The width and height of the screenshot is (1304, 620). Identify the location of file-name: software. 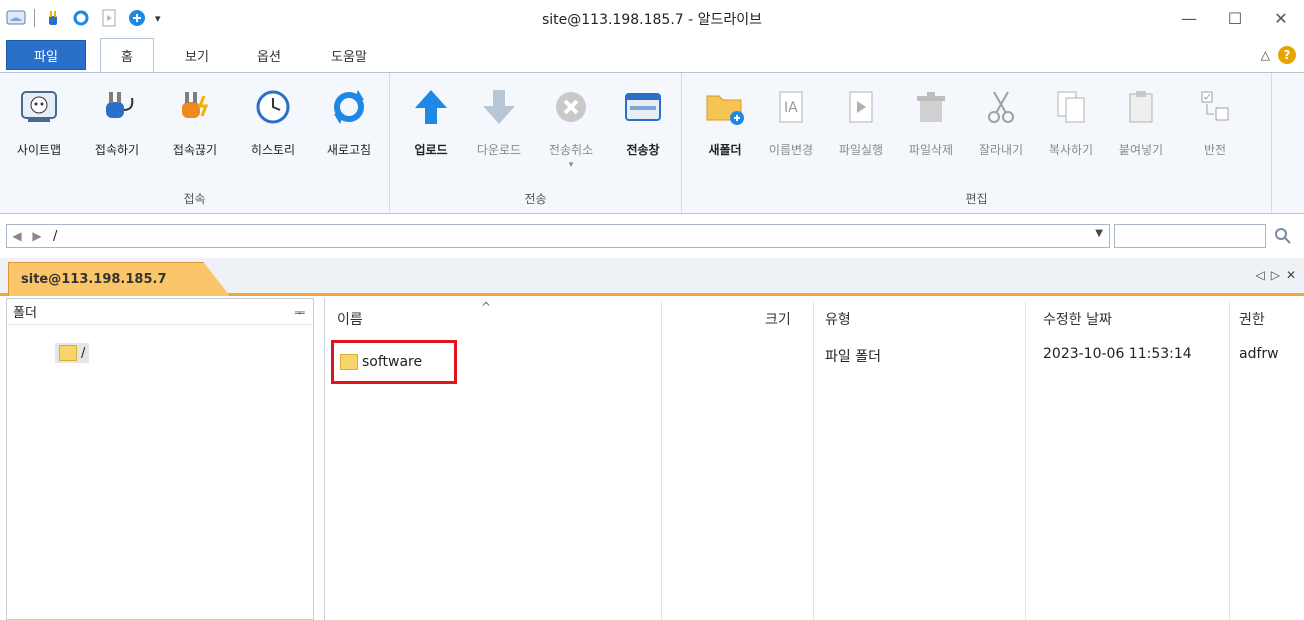
(392, 362).